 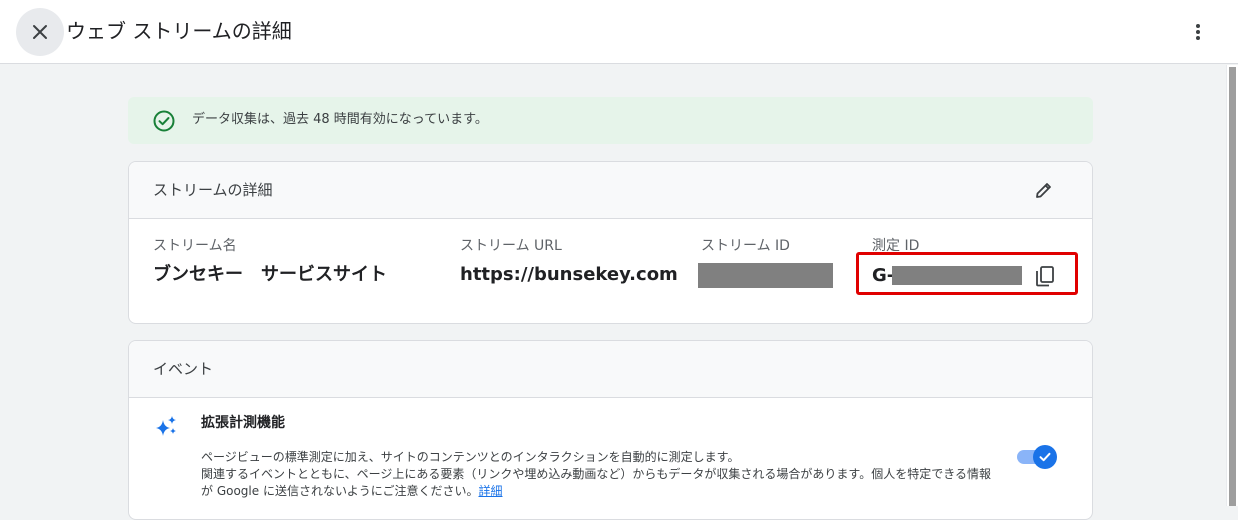 I want to click on stream-id-label: ストリーム ID, so click(x=745, y=246).